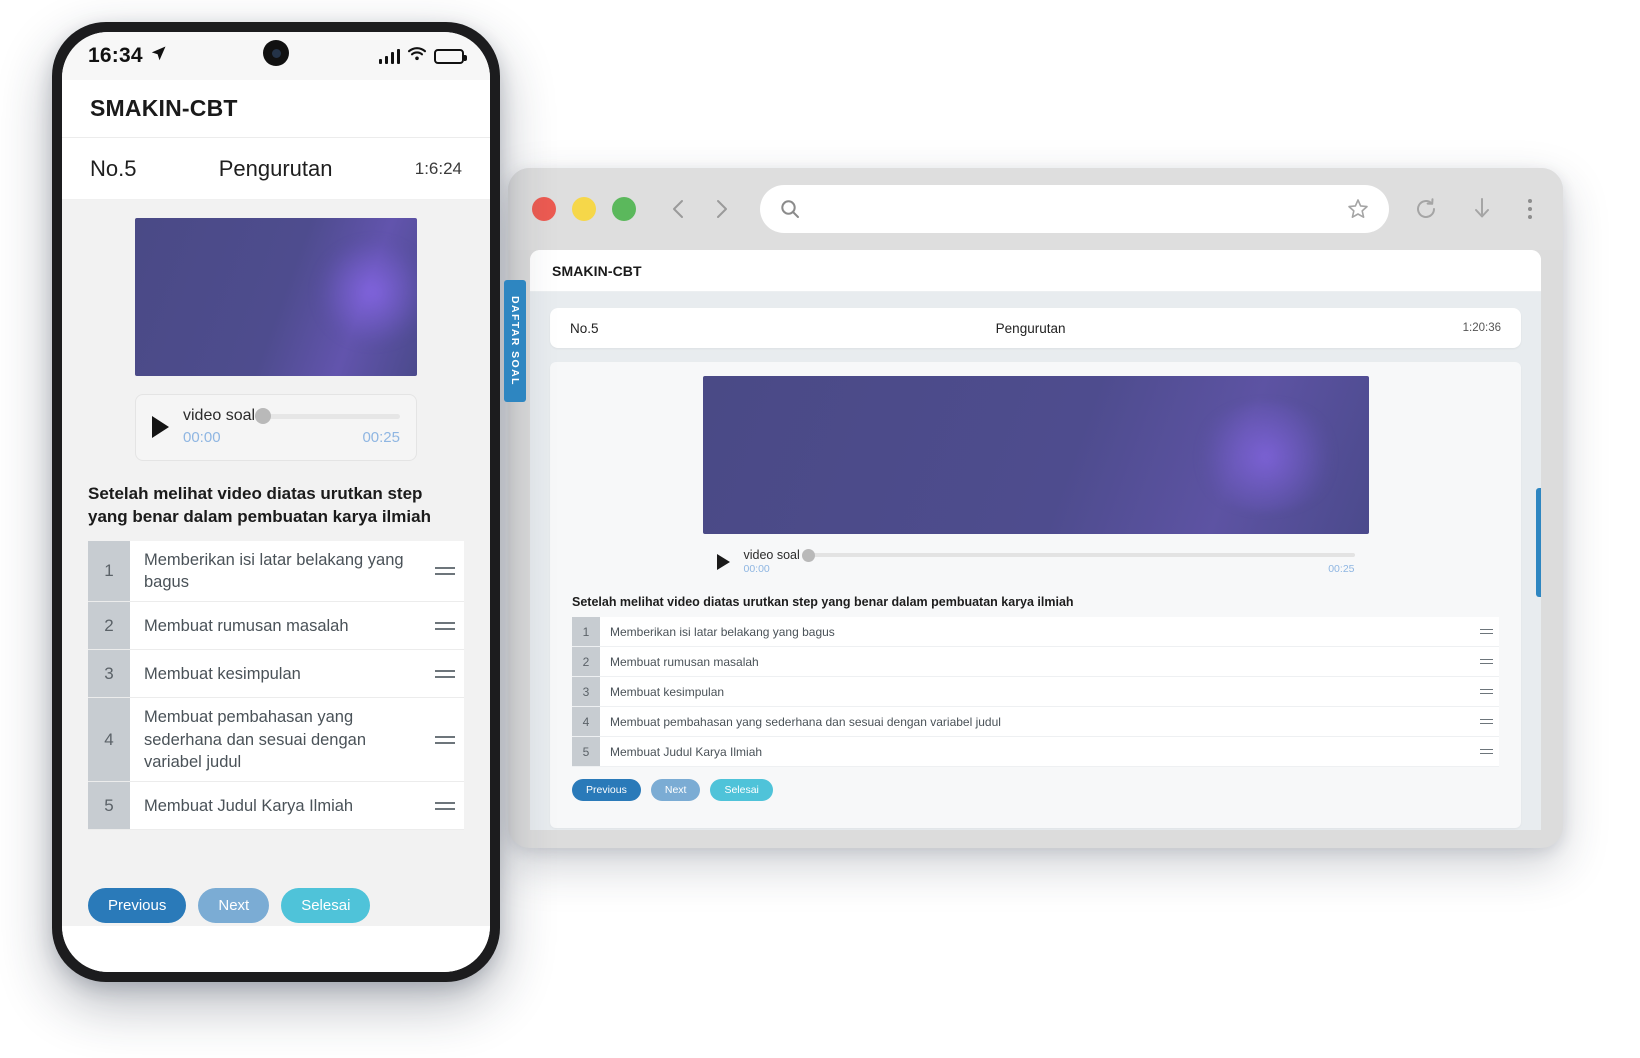 The width and height of the screenshot is (1640, 1058). Describe the element at coordinates (422, 56) in the screenshot. I see `status-bar-indicators` at that location.